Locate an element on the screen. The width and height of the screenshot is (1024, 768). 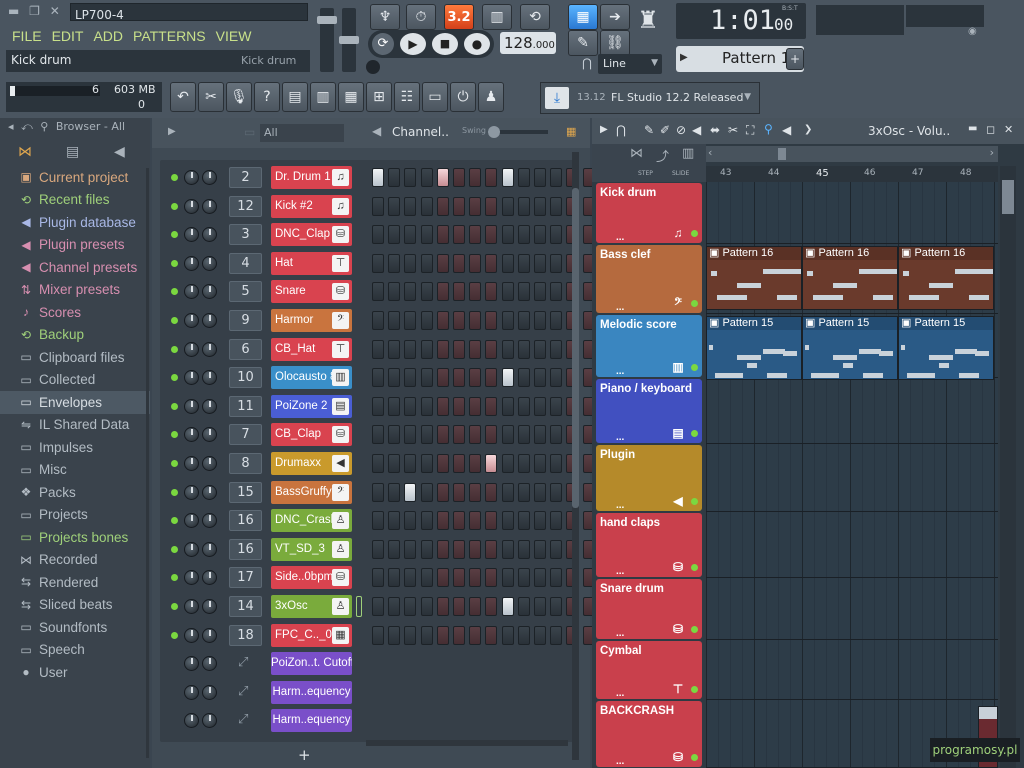
slice-icon: ✂ is located at coordinates (733, 130).